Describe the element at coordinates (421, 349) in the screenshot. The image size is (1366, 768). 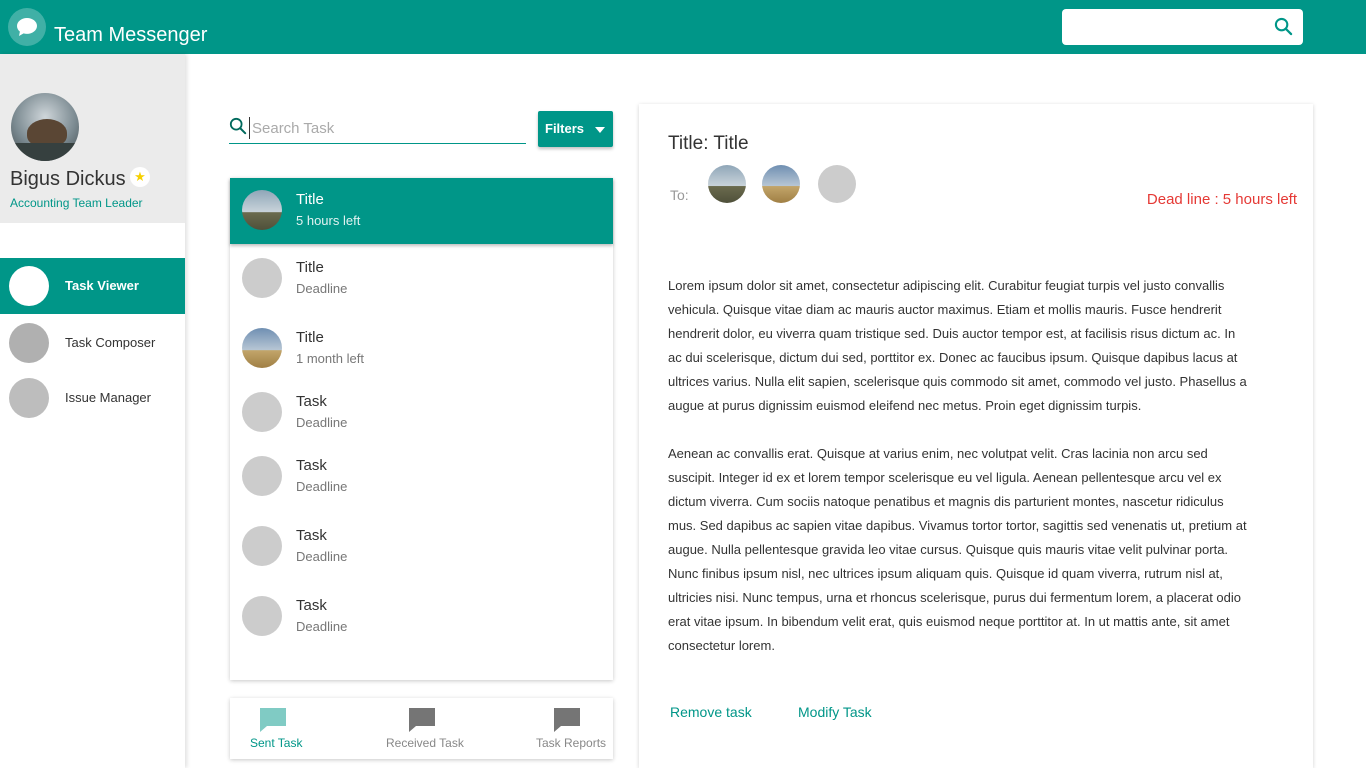
I see `task-list-item: Title 1 month left` at that location.